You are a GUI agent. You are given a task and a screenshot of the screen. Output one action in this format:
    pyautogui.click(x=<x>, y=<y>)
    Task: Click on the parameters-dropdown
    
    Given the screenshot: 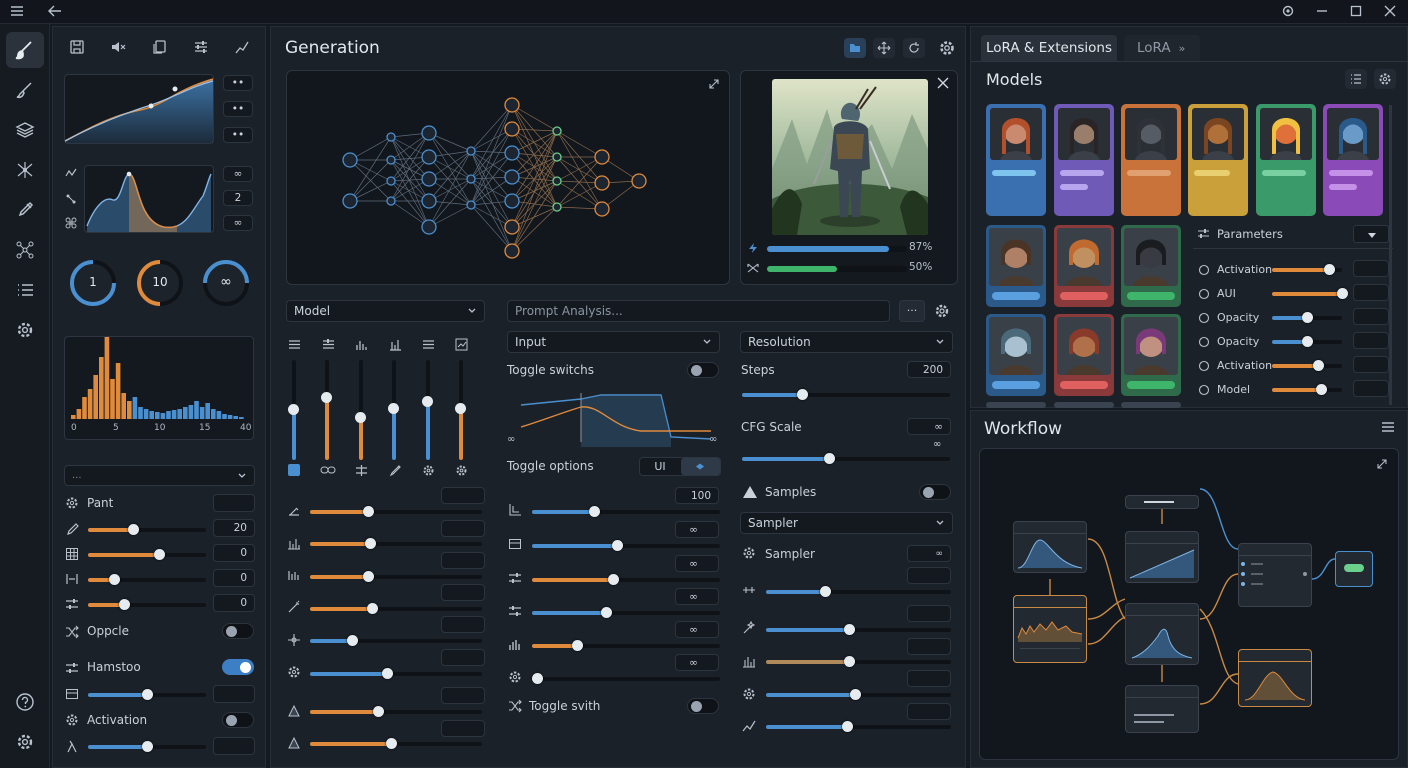 What is the action you would take?
    pyautogui.click(x=1371, y=234)
    